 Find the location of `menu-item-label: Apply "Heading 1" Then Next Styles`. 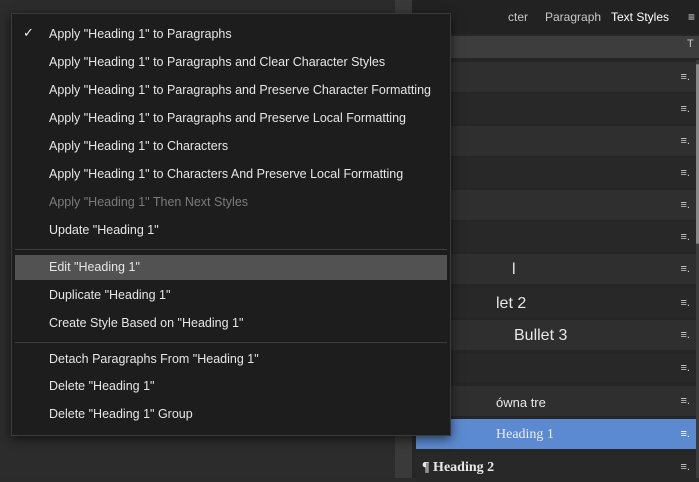

menu-item-label: Apply "Heading 1" Then Next Styles is located at coordinates (149, 202).